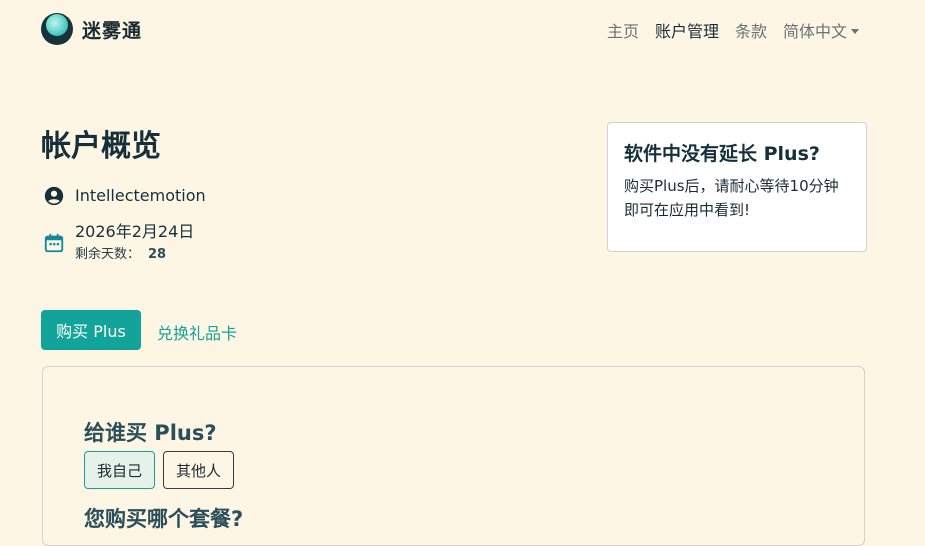 This screenshot has width=925, height=546. Describe the element at coordinates (101, 146) in the screenshot. I see `page-title: 帐户概览` at that location.